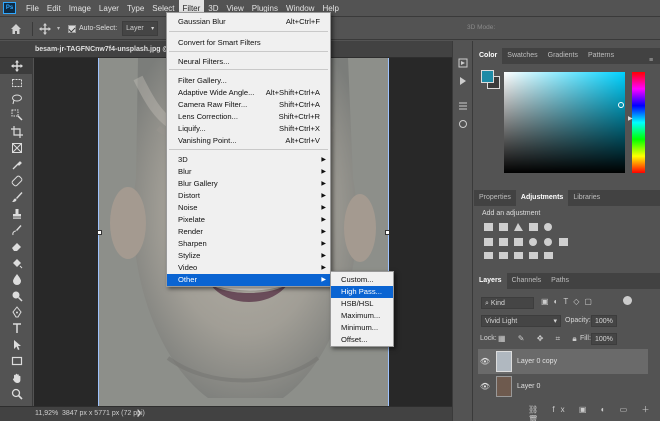  I want to click on history-brush-tool-icon, so click(16, 230).